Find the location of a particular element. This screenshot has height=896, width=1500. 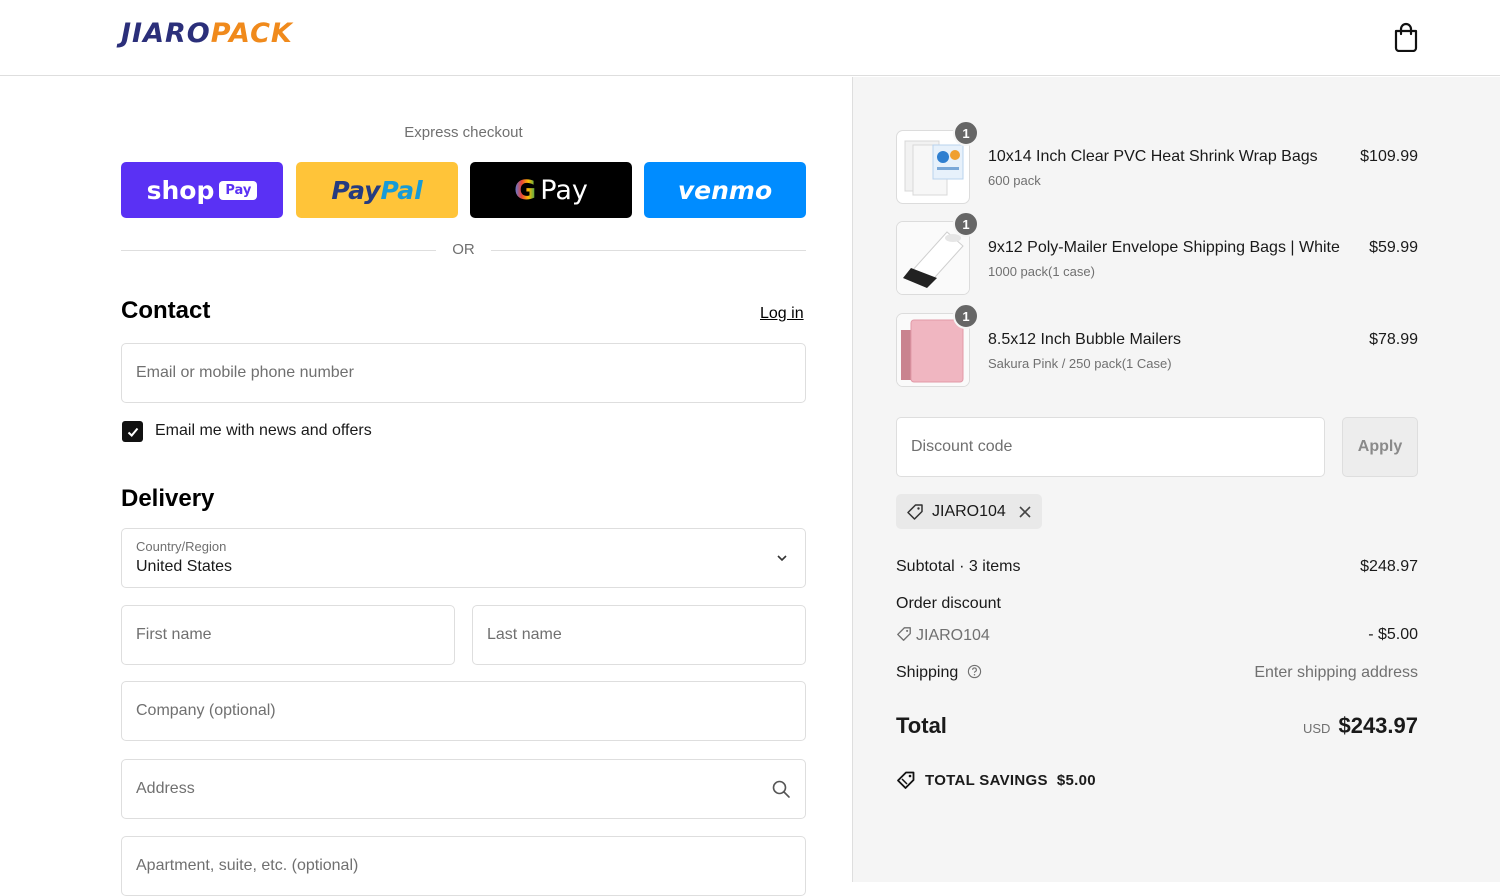

header: JIAROPACK is located at coordinates (750, 38).